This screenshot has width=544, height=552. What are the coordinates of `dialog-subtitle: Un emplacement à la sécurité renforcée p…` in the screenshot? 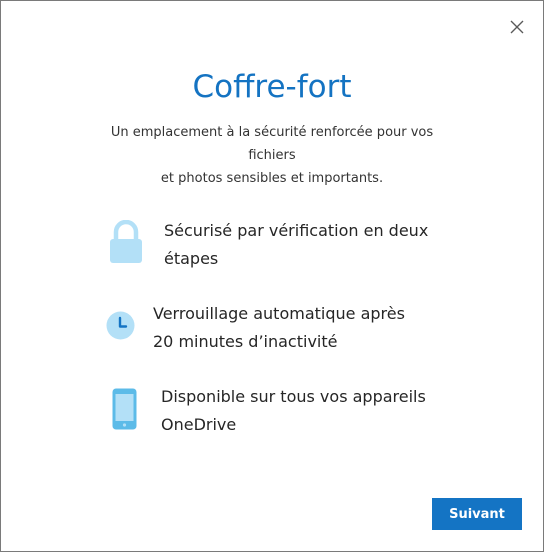 It's located at (272, 155).